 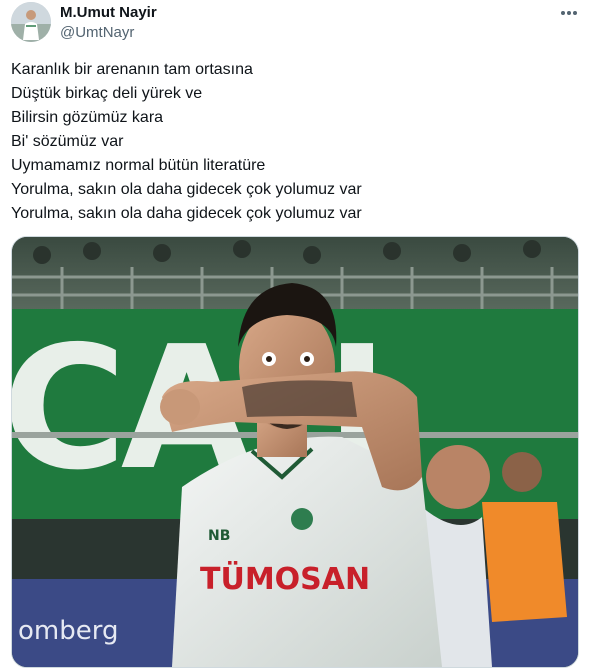 What do you see at coordinates (97, 33) in the screenshot?
I see `author-handle: @UmtNayr` at bounding box center [97, 33].